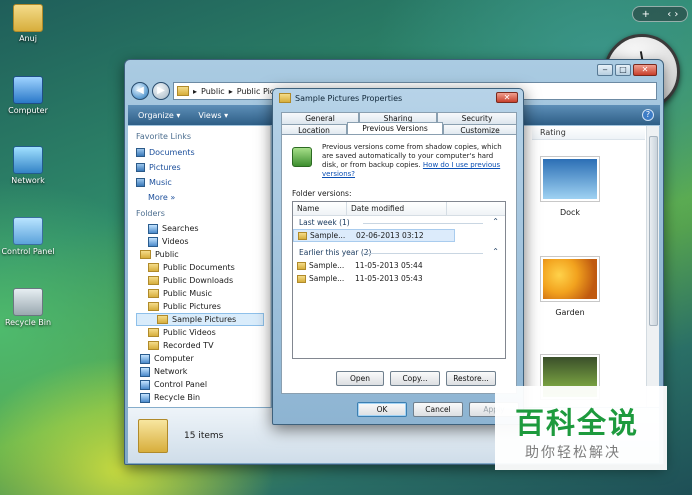 The width and height of the screenshot is (692, 495). I want to click on cancel-button: Cancel, so click(438, 409).